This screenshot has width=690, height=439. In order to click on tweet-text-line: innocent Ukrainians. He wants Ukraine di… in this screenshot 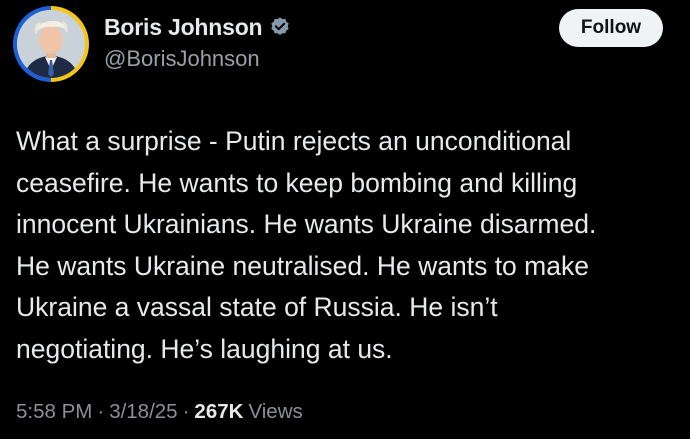, I will do `click(306, 224)`.